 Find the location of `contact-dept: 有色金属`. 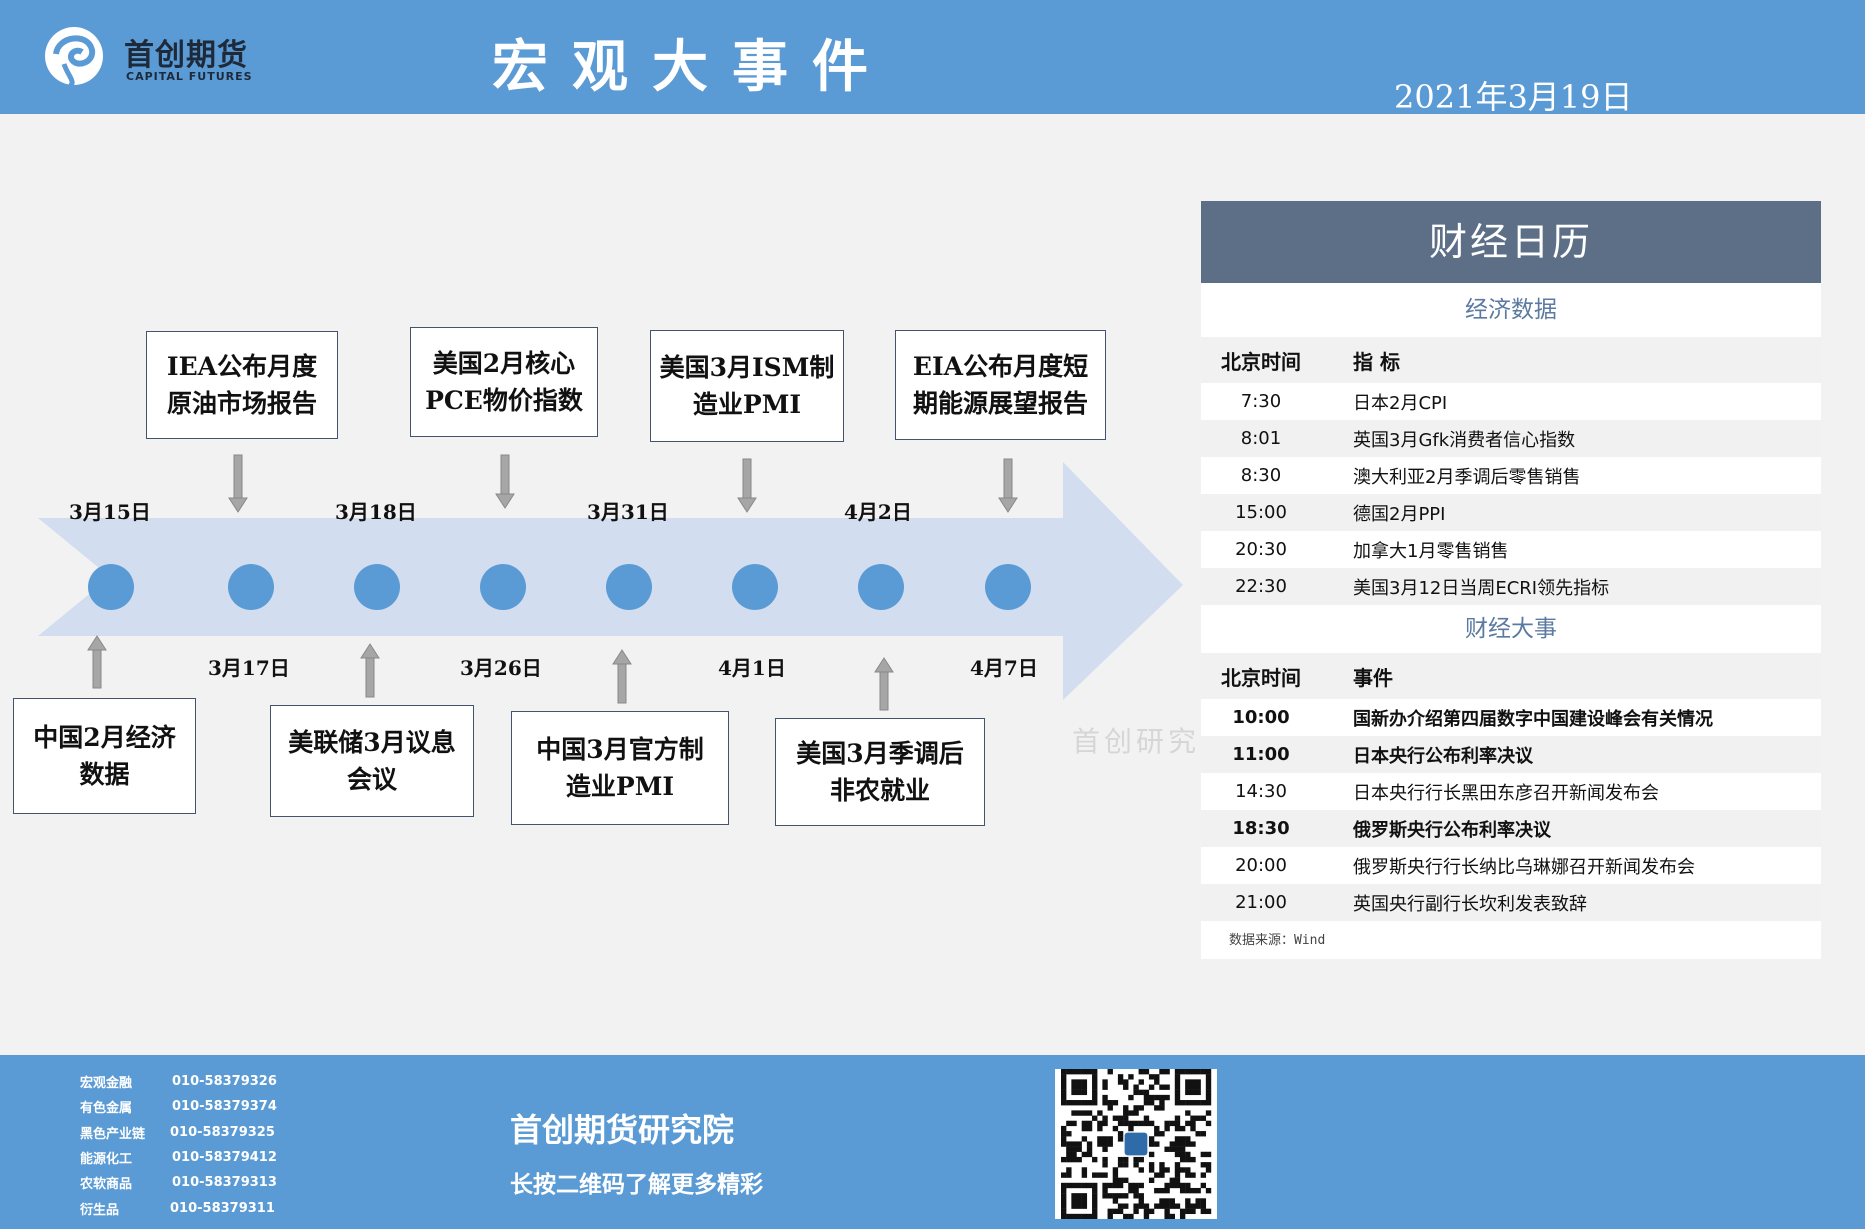

contact-dept: 有色金属 is located at coordinates (106, 1109).